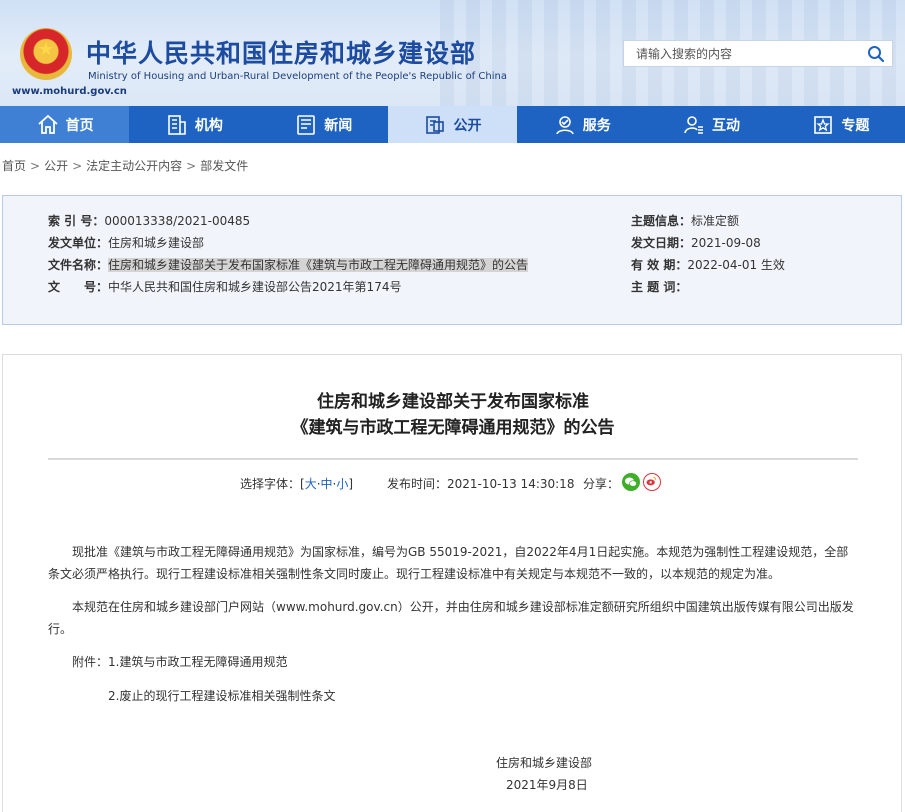 The height and width of the screenshot is (812, 905). Describe the element at coordinates (601, 484) in the screenshot. I see `share-label: 分享：` at that location.